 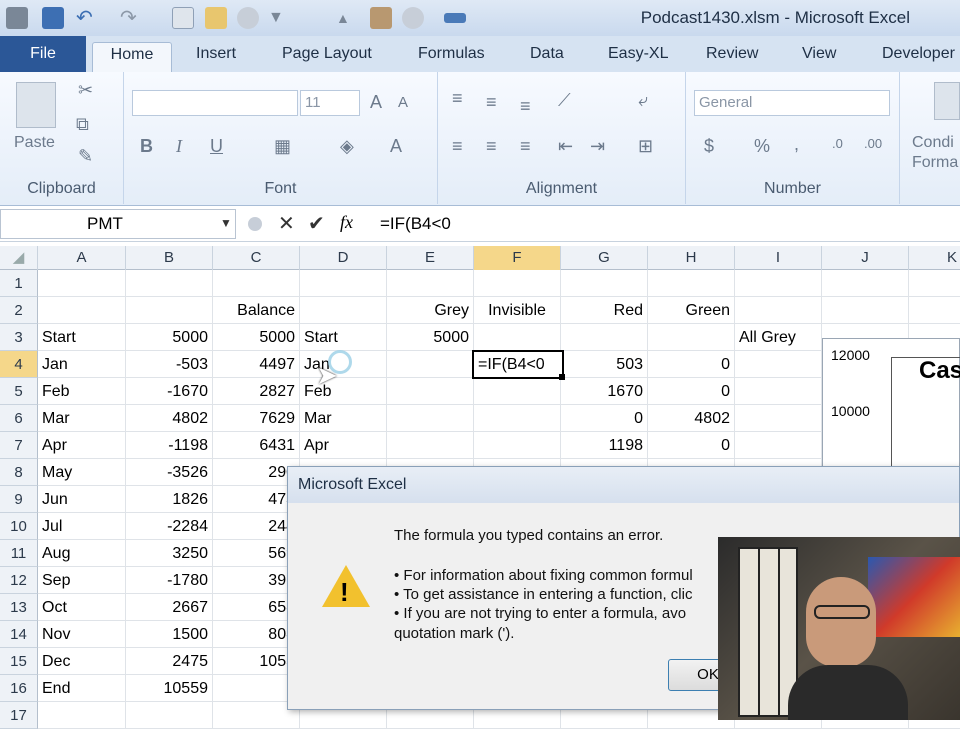 What do you see at coordinates (282, 146) in the screenshot?
I see `borders-icon: ▦` at bounding box center [282, 146].